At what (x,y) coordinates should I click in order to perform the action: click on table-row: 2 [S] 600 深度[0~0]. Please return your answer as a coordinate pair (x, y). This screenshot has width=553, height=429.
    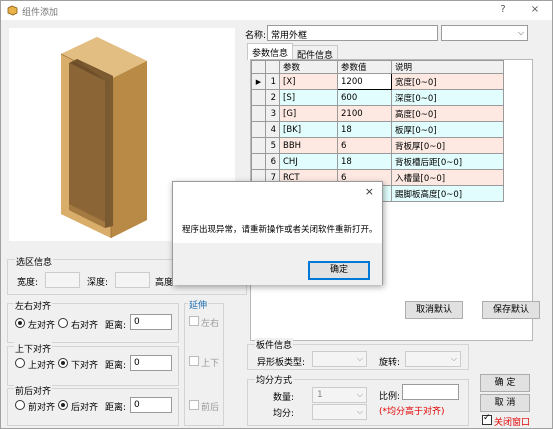
    Looking at the image, I should click on (377, 97).